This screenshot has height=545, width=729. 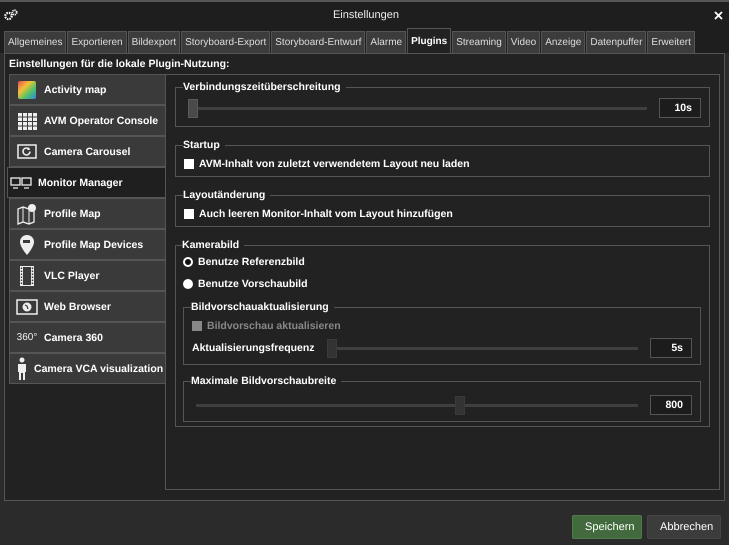 I want to click on close-icon, so click(x=718, y=15).